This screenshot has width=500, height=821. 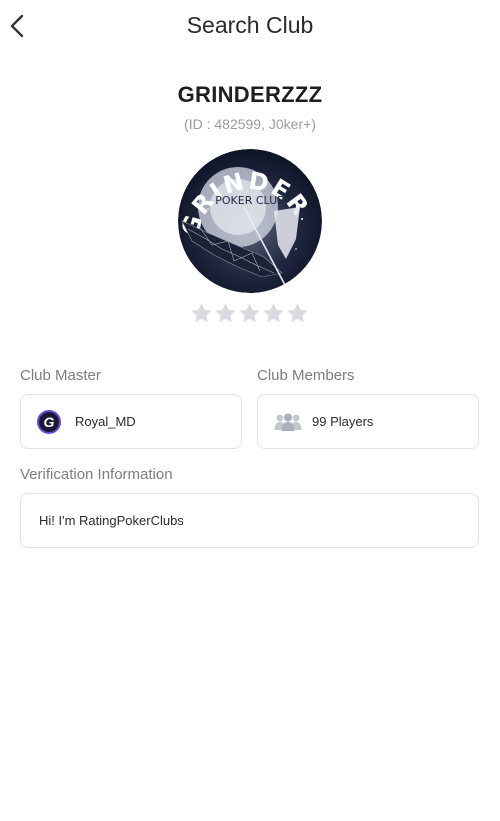 I want to click on verification-info-box: Hi! I'm RatingPokerClubs, so click(x=249, y=520).